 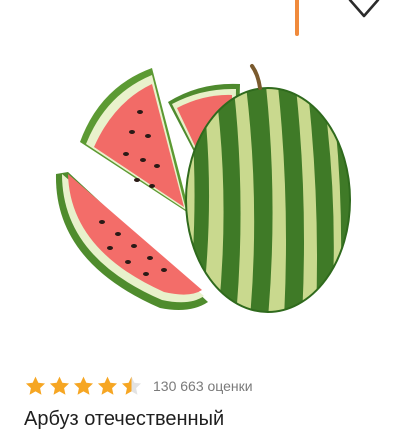 What do you see at coordinates (297, 18) in the screenshot?
I see `scroll-indicator` at bounding box center [297, 18].